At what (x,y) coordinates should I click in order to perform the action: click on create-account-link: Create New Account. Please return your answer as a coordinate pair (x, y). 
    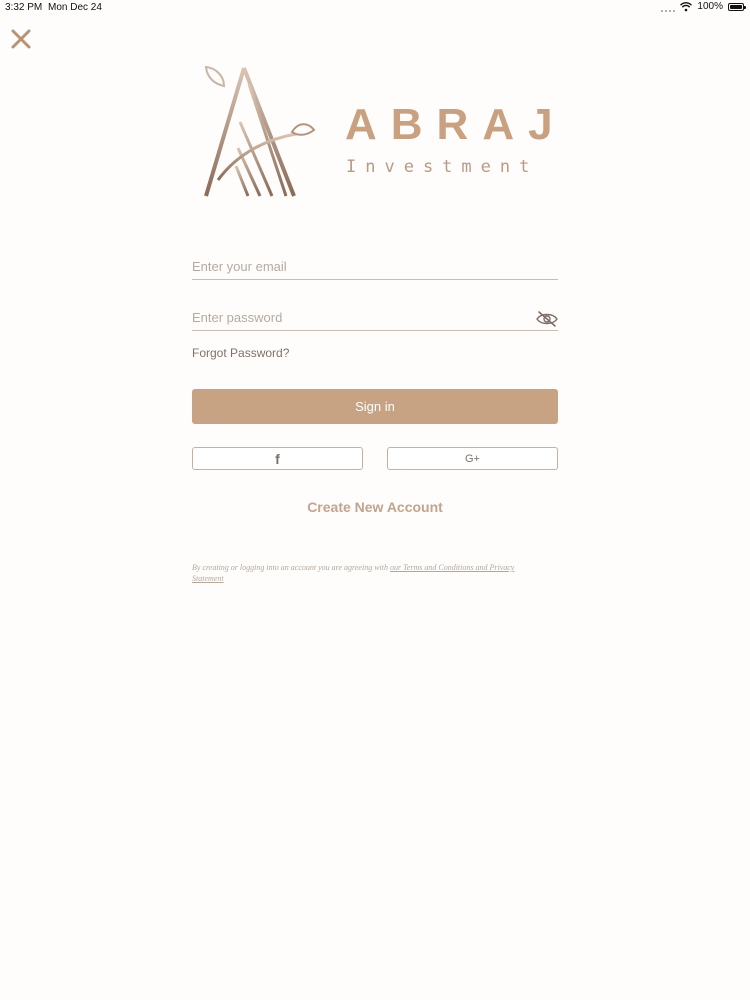
    Looking at the image, I should click on (375, 507).